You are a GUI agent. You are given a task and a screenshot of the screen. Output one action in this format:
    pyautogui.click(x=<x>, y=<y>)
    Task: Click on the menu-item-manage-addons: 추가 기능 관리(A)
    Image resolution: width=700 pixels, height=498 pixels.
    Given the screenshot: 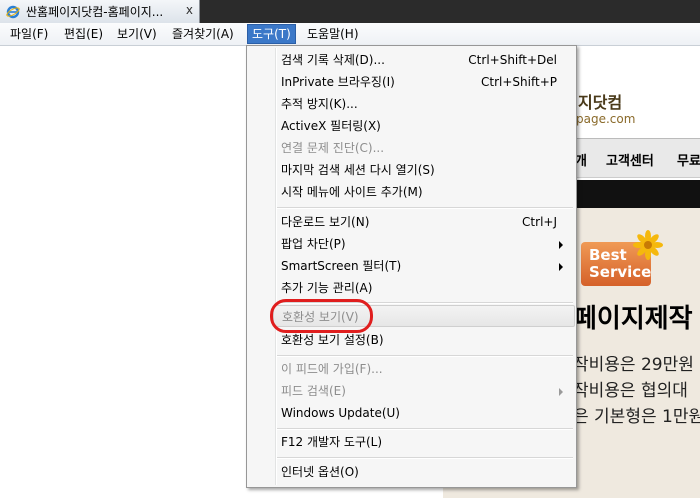 What is the action you would take?
    pyautogui.click(x=426, y=288)
    